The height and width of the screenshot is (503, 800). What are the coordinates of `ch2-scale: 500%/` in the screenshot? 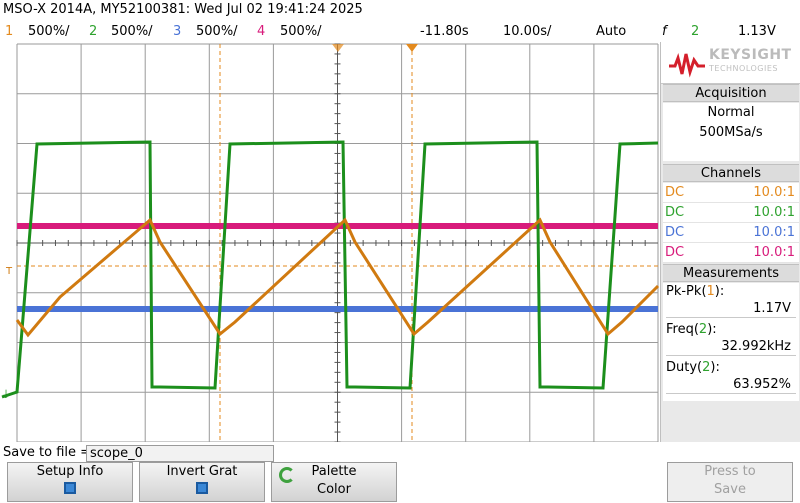 It's located at (132, 31).